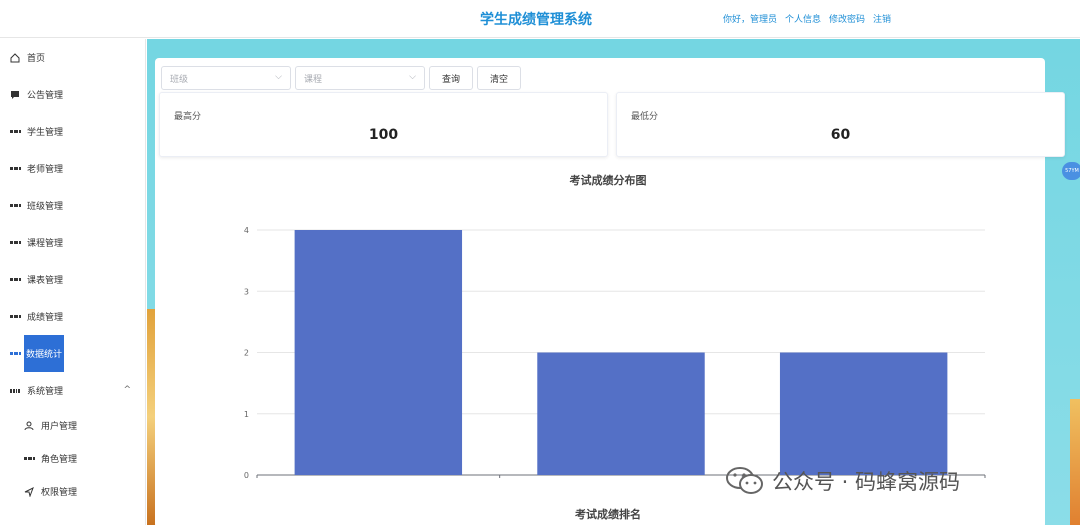 Image resolution: width=1080 pixels, height=525 pixels. Describe the element at coordinates (29, 426) in the screenshot. I see `user-icon` at that location.